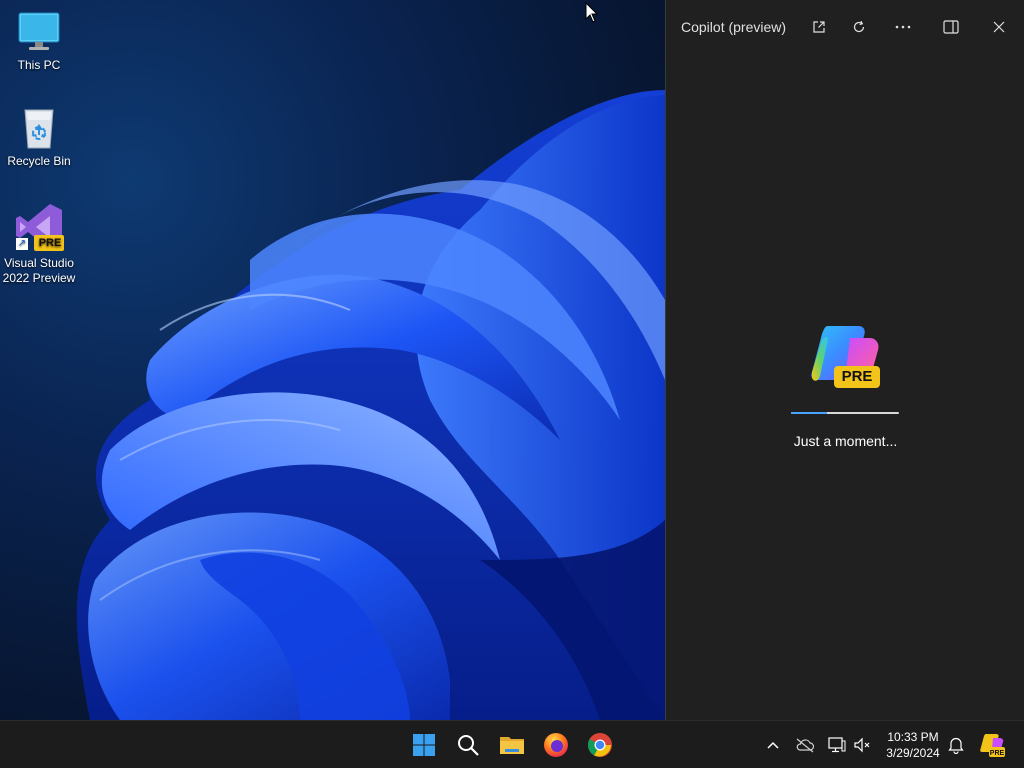 The height and width of the screenshot is (768, 1024). I want to click on open-external-icon, so click(819, 27).